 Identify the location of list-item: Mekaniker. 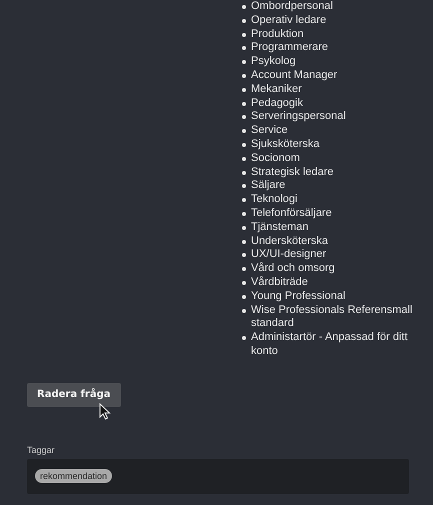
(276, 89).